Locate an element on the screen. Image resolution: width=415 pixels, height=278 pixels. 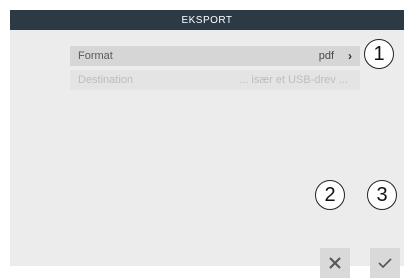
destination-label: Destination is located at coordinates (106, 80).